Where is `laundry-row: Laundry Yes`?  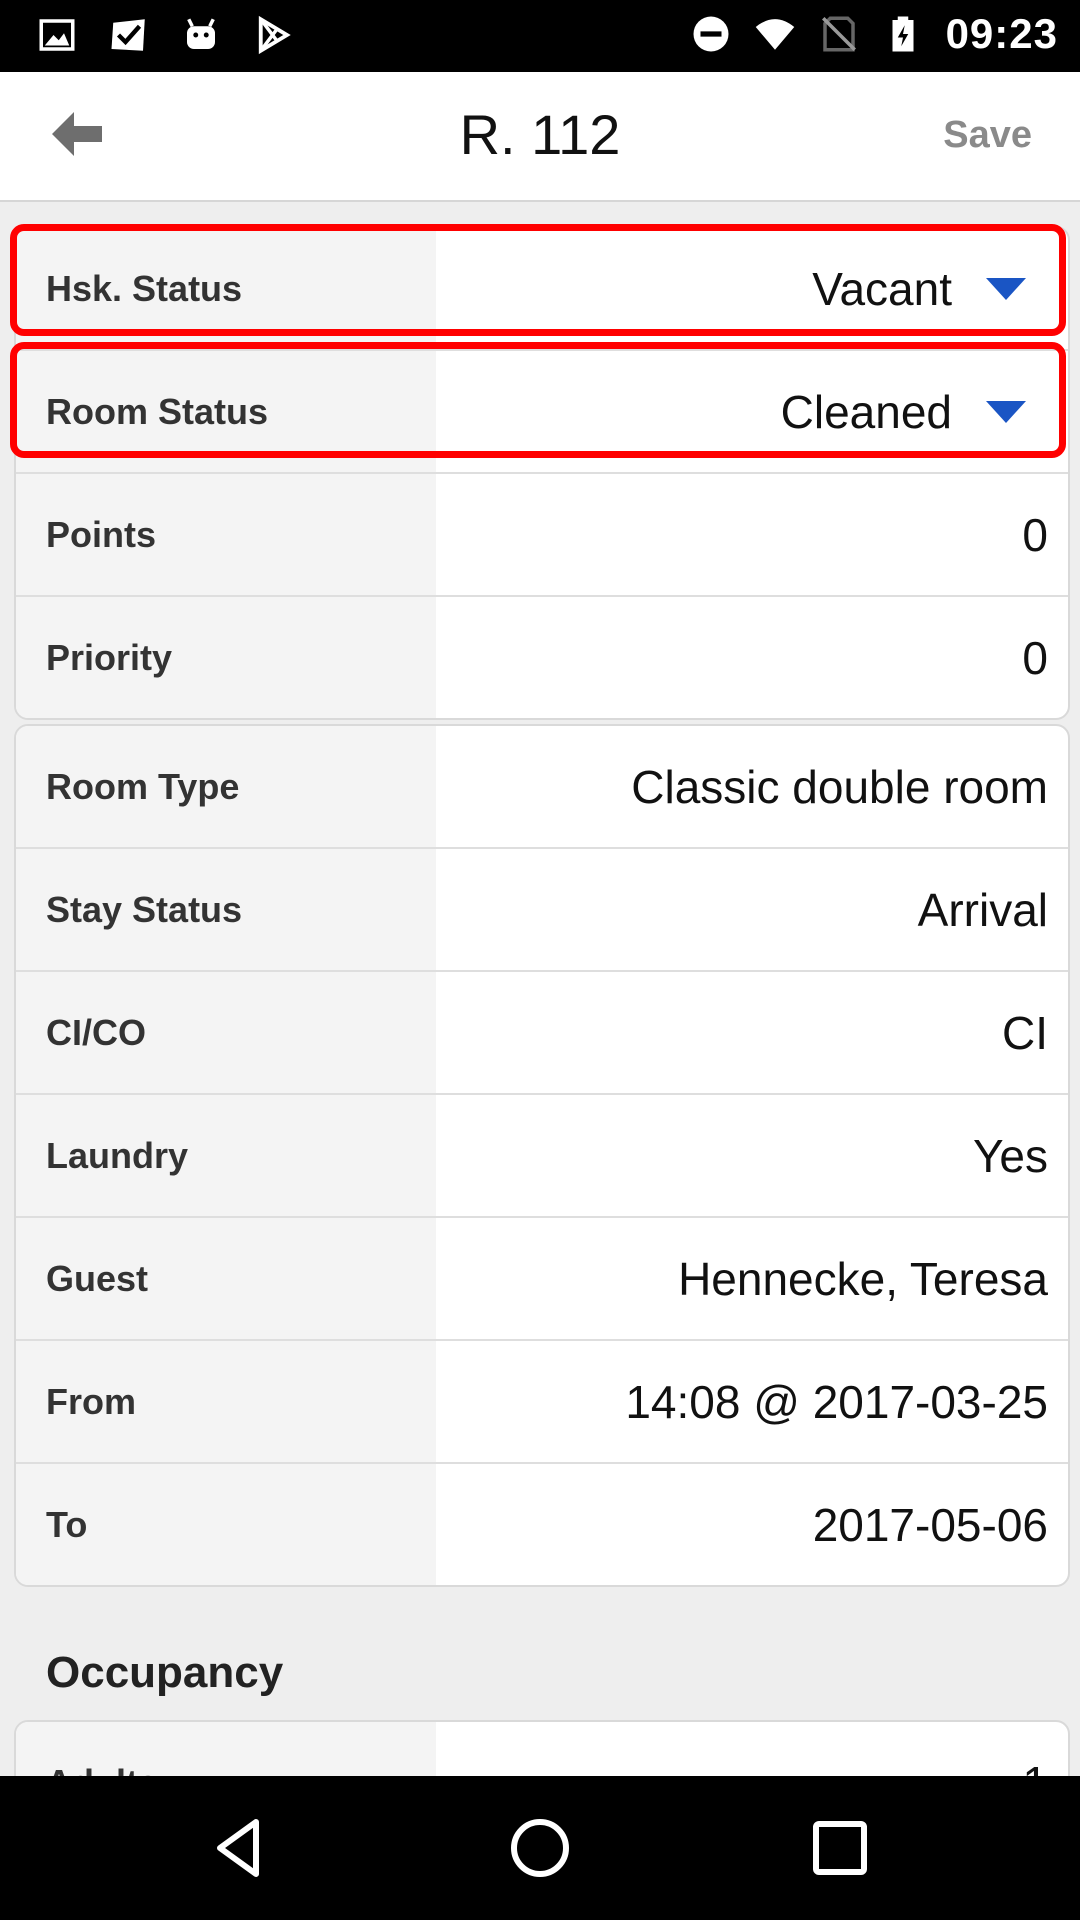 laundry-row: Laundry Yes is located at coordinates (542, 1154).